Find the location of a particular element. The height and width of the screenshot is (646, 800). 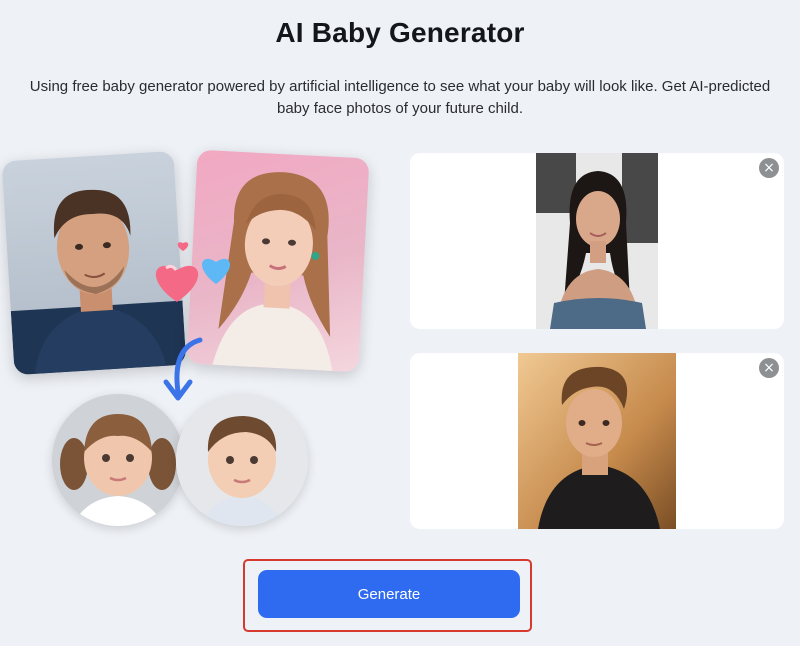

uploaded-photo-card-father: × is located at coordinates (597, 441).